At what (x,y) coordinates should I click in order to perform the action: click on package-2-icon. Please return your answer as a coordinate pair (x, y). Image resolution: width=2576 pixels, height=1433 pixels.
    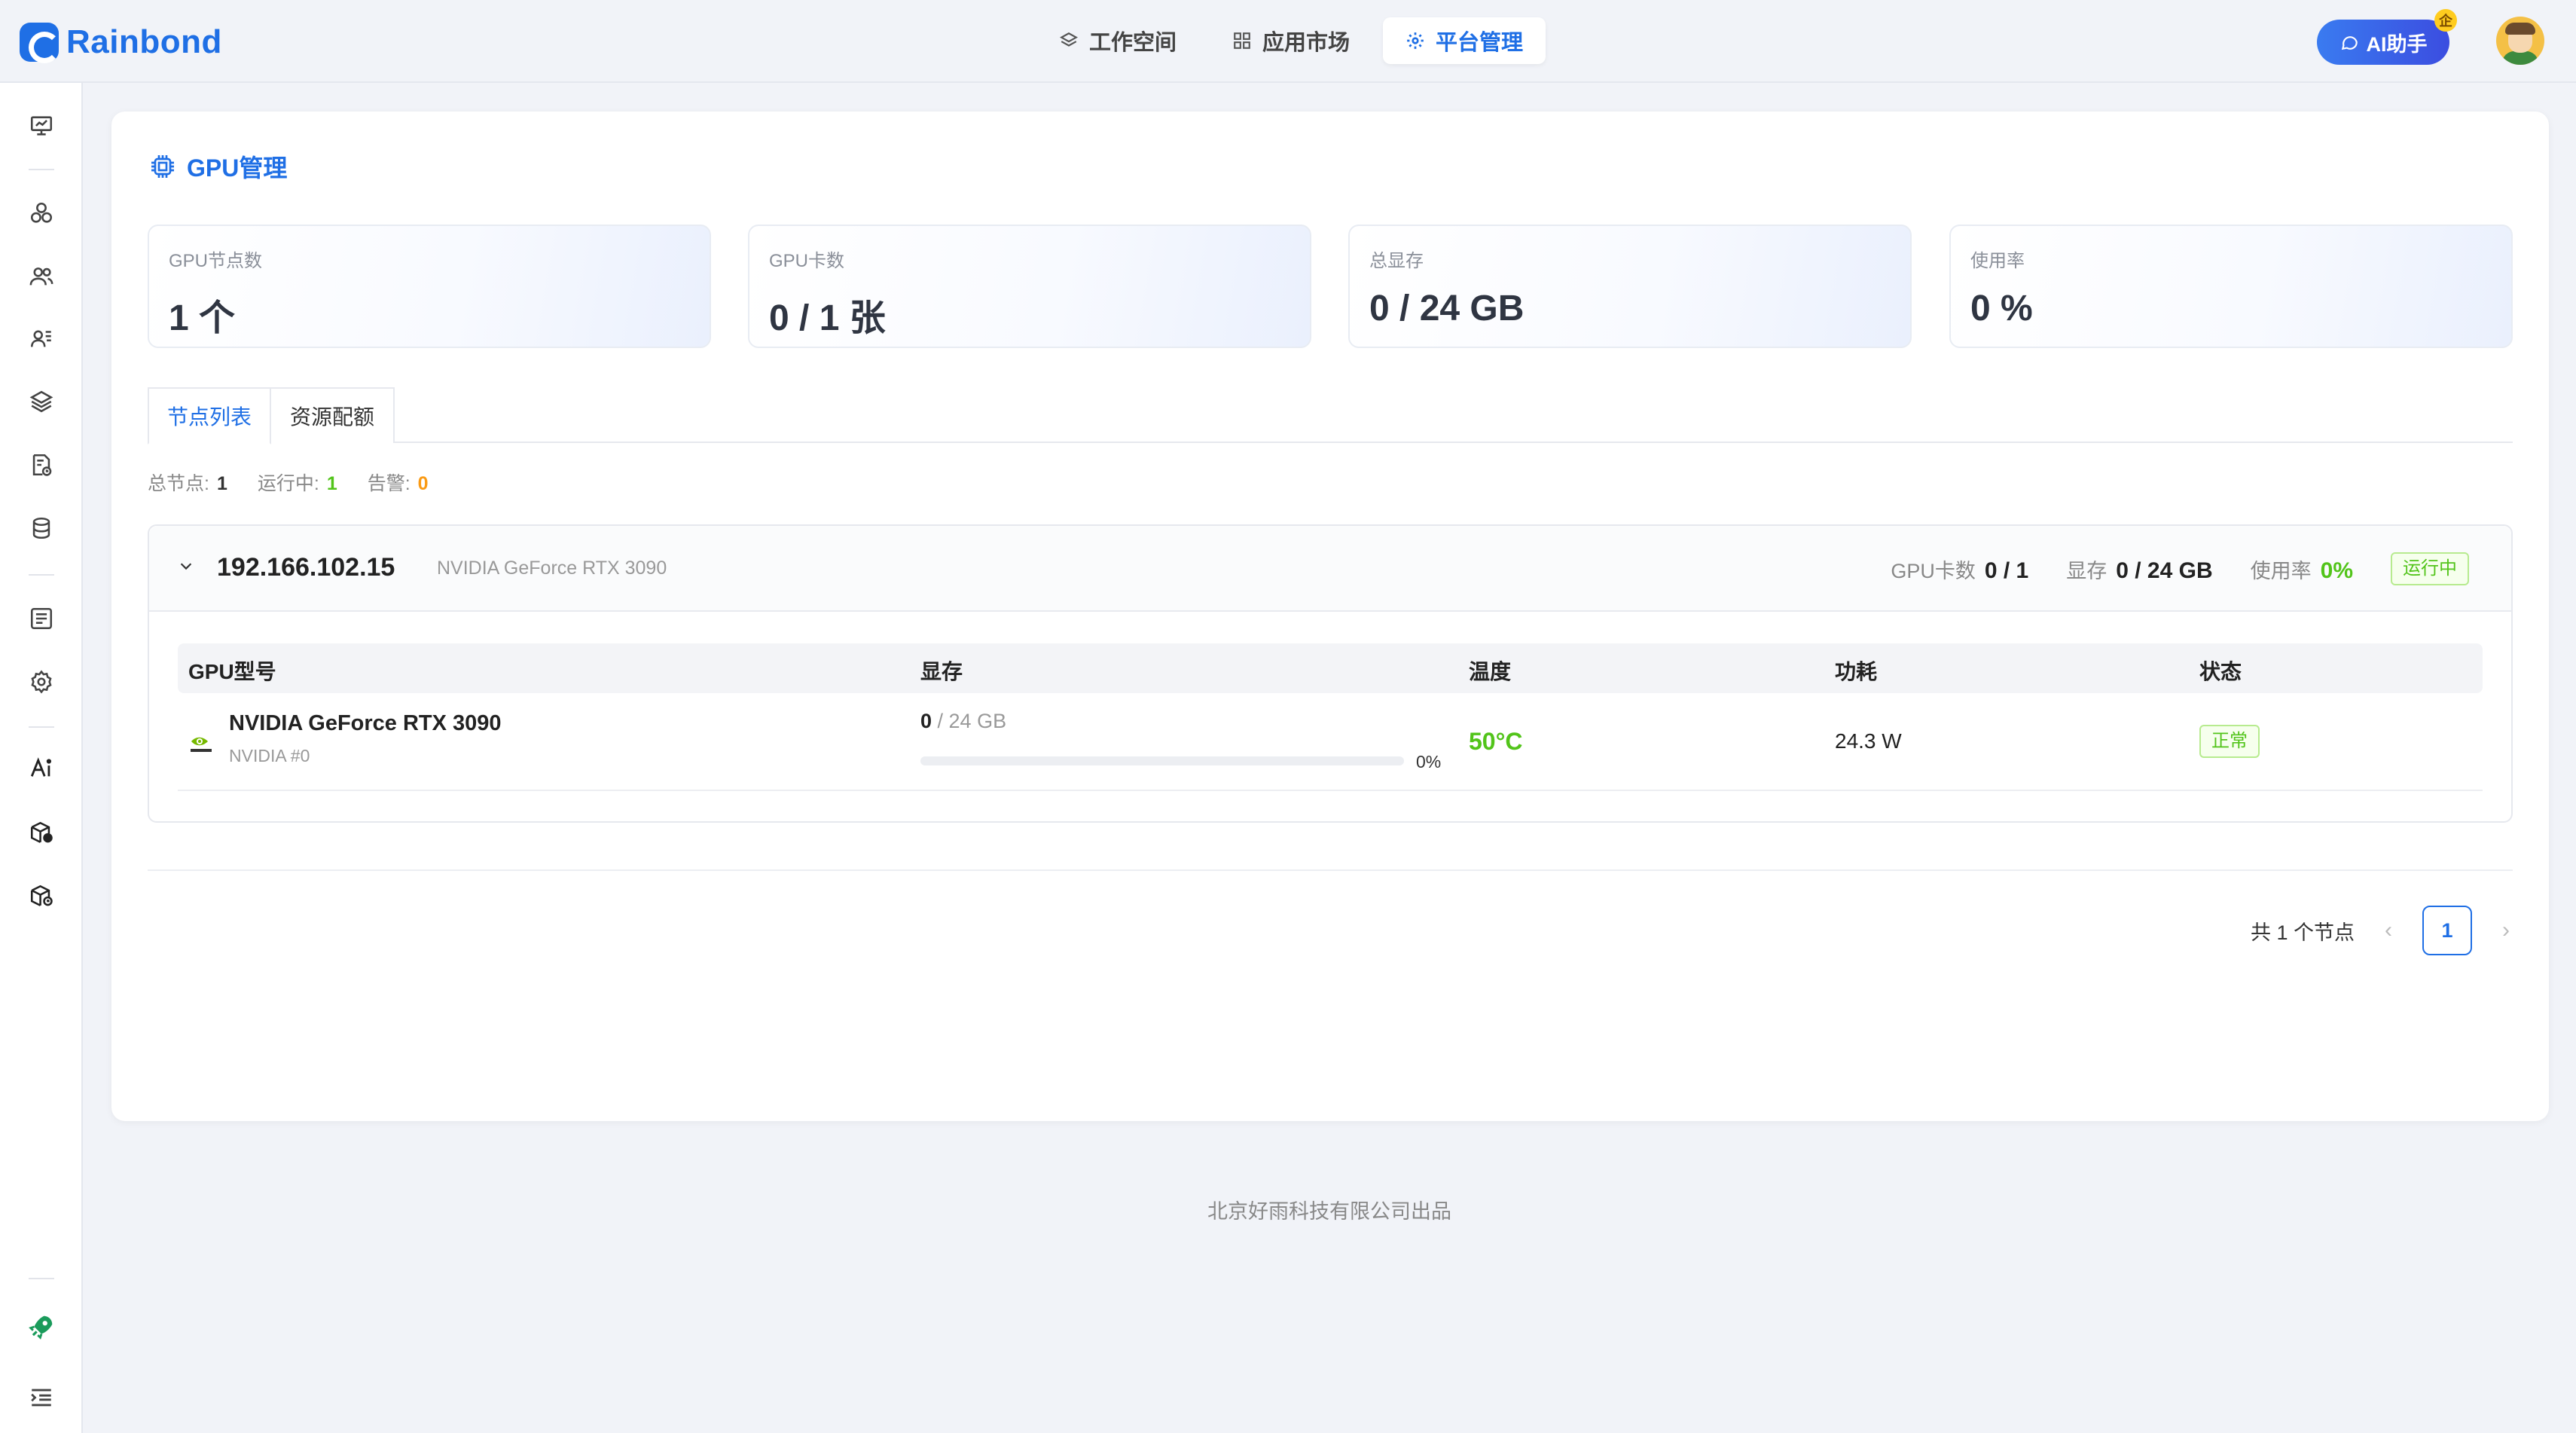
    Looking at the image, I should click on (42, 895).